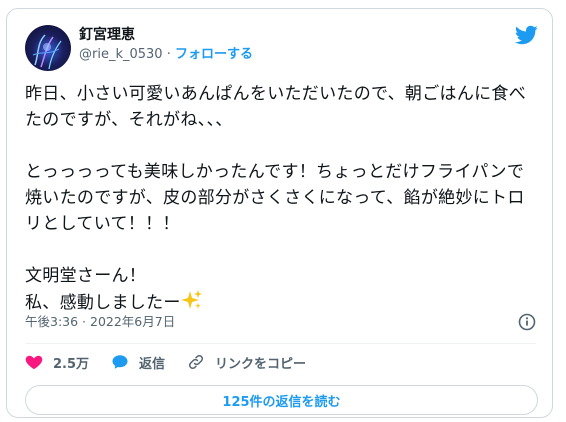 Image resolution: width=566 pixels, height=422 pixels. What do you see at coordinates (121, 54) in the screenshot?
I see `author-handle: @rie_k_0530` at bounding box center [121, 54].